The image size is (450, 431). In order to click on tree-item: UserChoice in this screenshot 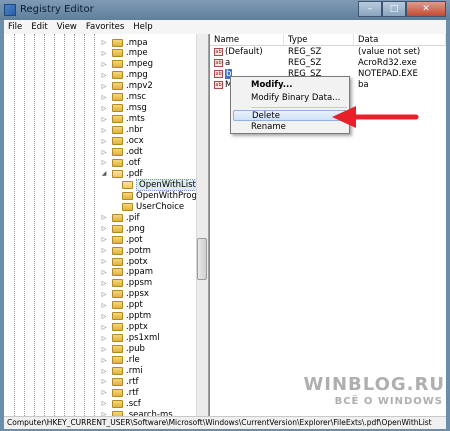, I will do `click(147, 206)`.